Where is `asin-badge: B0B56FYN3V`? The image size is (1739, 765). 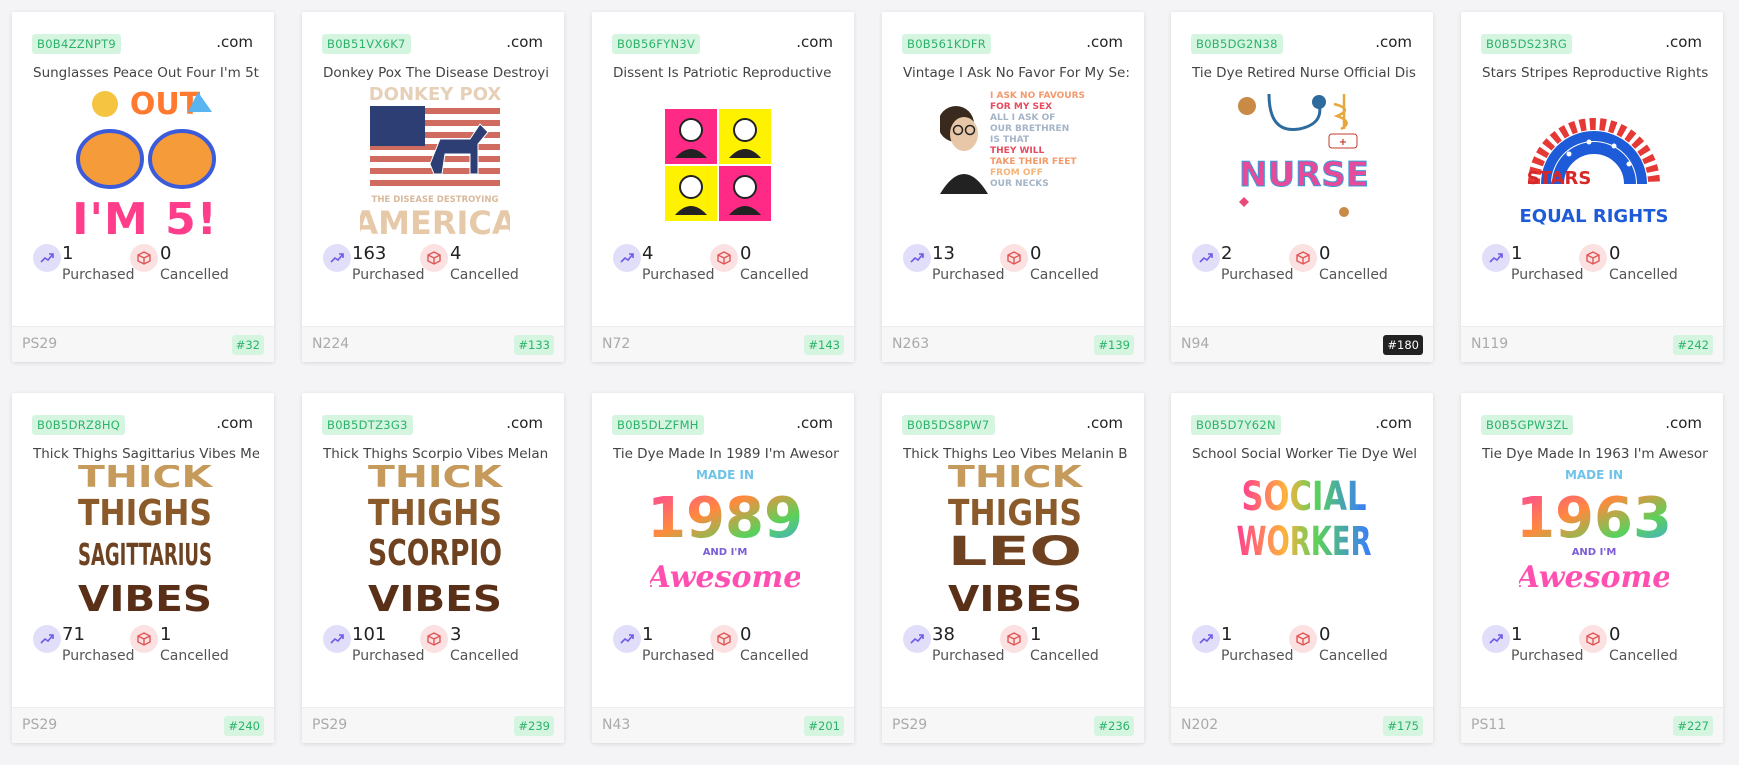
asin-badge: B0B56FYN3V is located at coordinates (656, 44).